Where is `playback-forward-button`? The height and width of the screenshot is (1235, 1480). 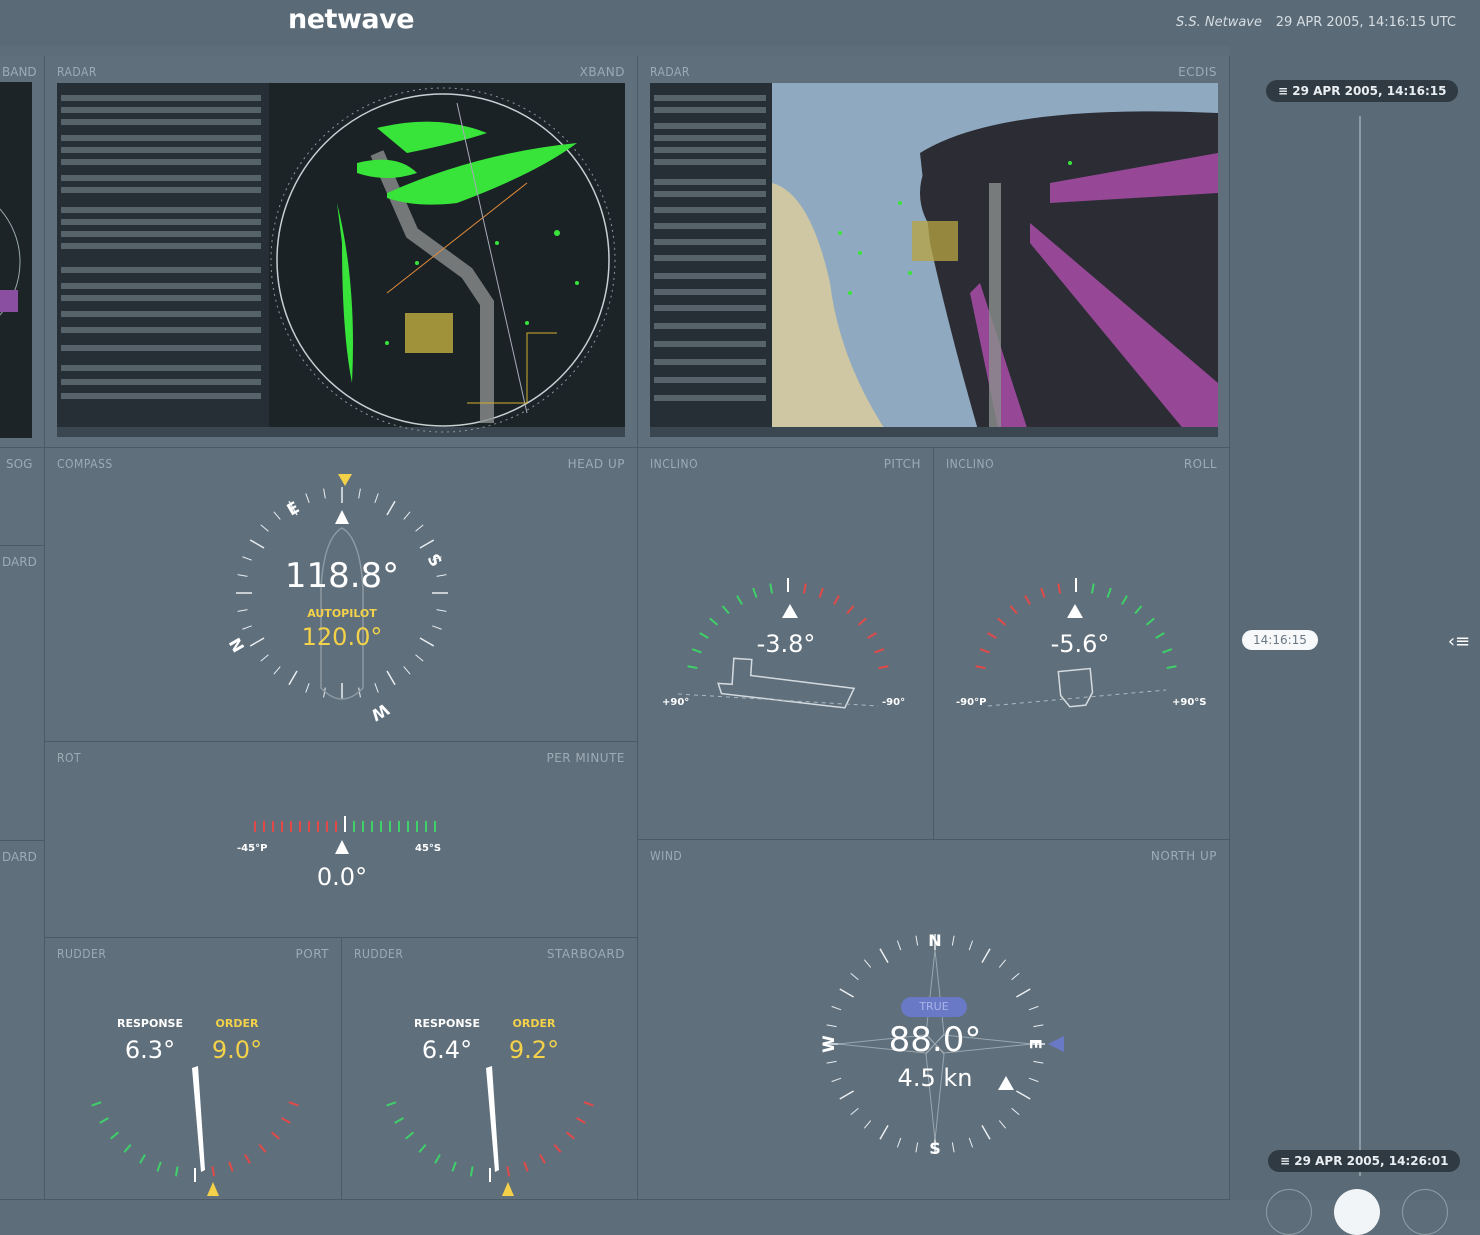 playback-forward-button is located at coordinates (1425, 1212).